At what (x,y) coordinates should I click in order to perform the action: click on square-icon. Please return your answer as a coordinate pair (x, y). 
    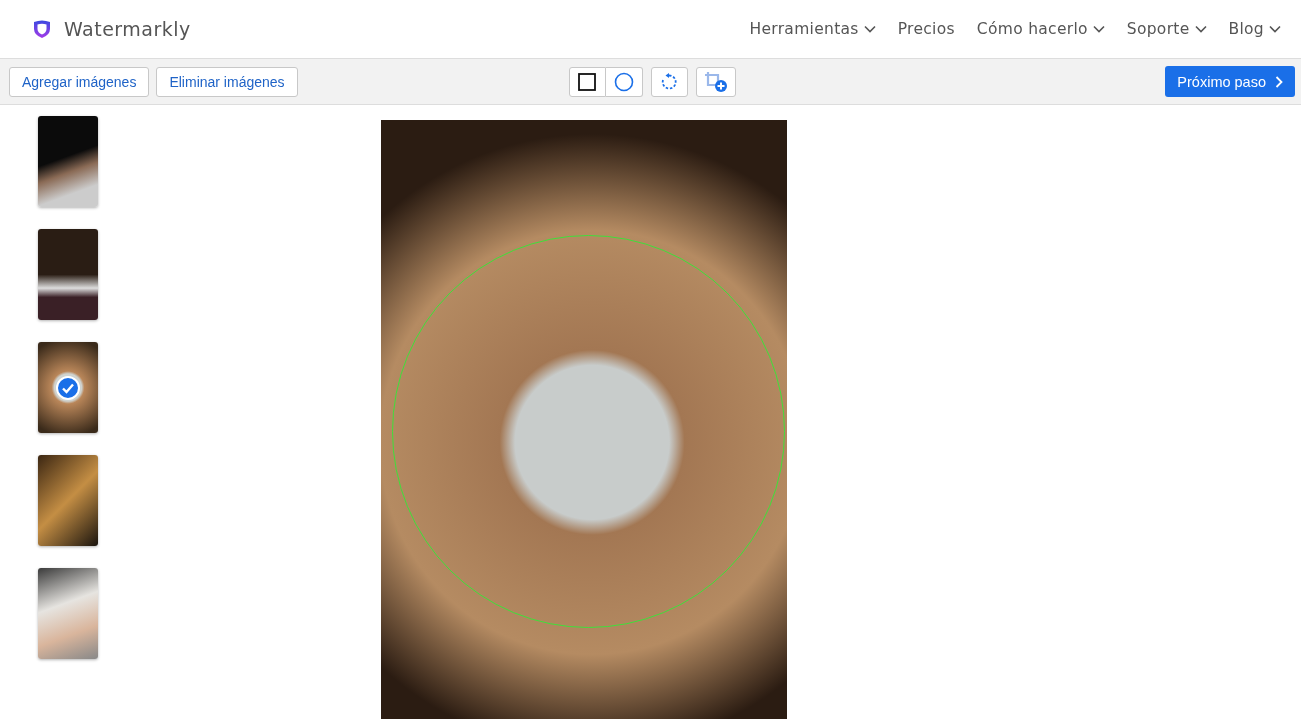
    Looking at the image, I should click on (587, 81).